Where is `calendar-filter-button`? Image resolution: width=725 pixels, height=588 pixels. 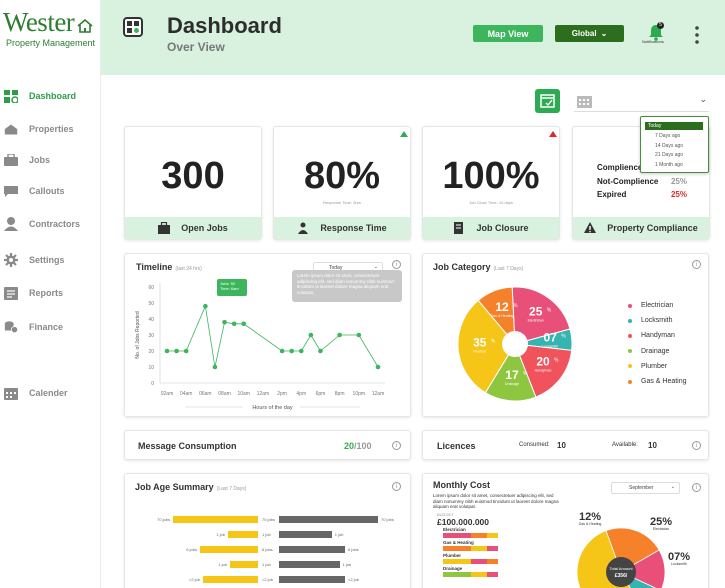
calendar-filter-button is located at coordinates (547, 101).